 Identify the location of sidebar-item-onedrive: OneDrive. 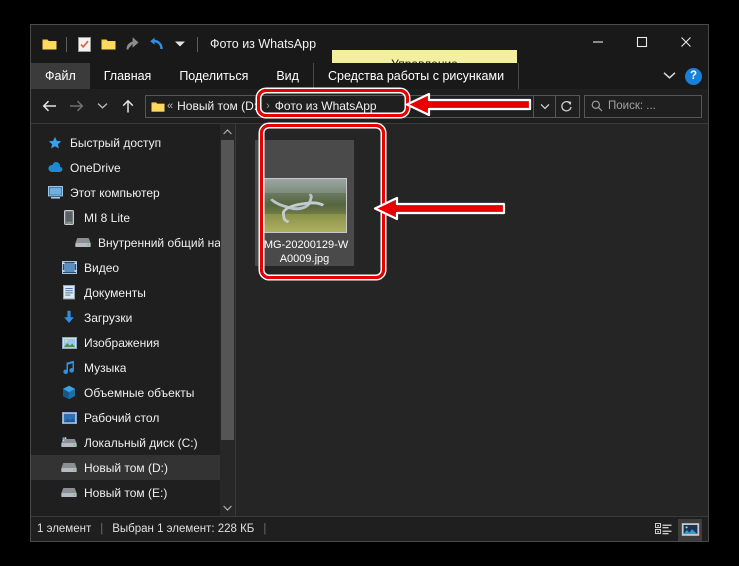
(133, 167).